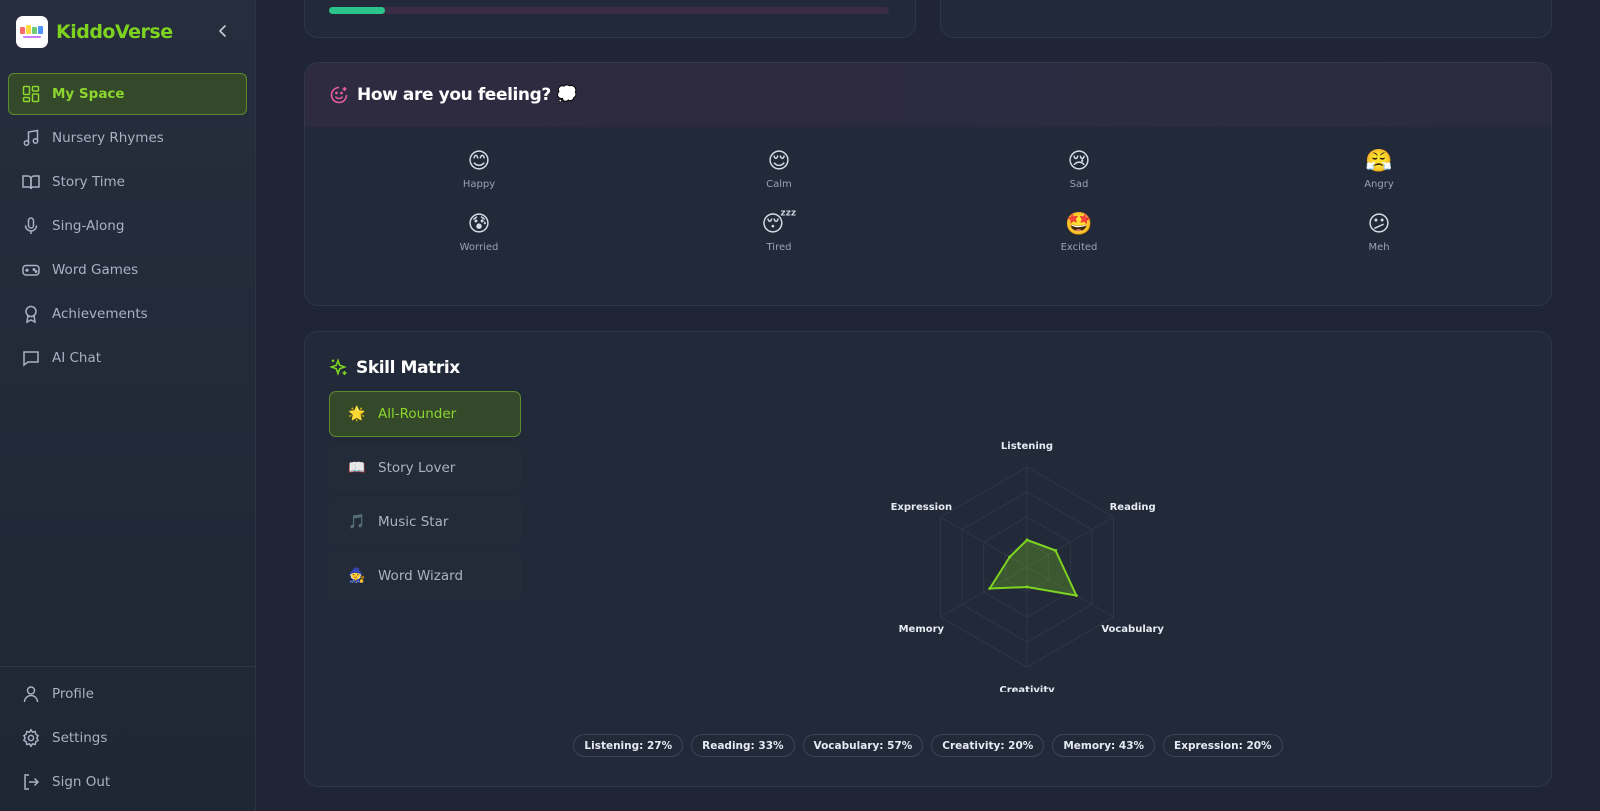 The width and height of the screenshot is (1600, 811). I want to click on radar-axis-label-expression: Expression, so click(921, 507).